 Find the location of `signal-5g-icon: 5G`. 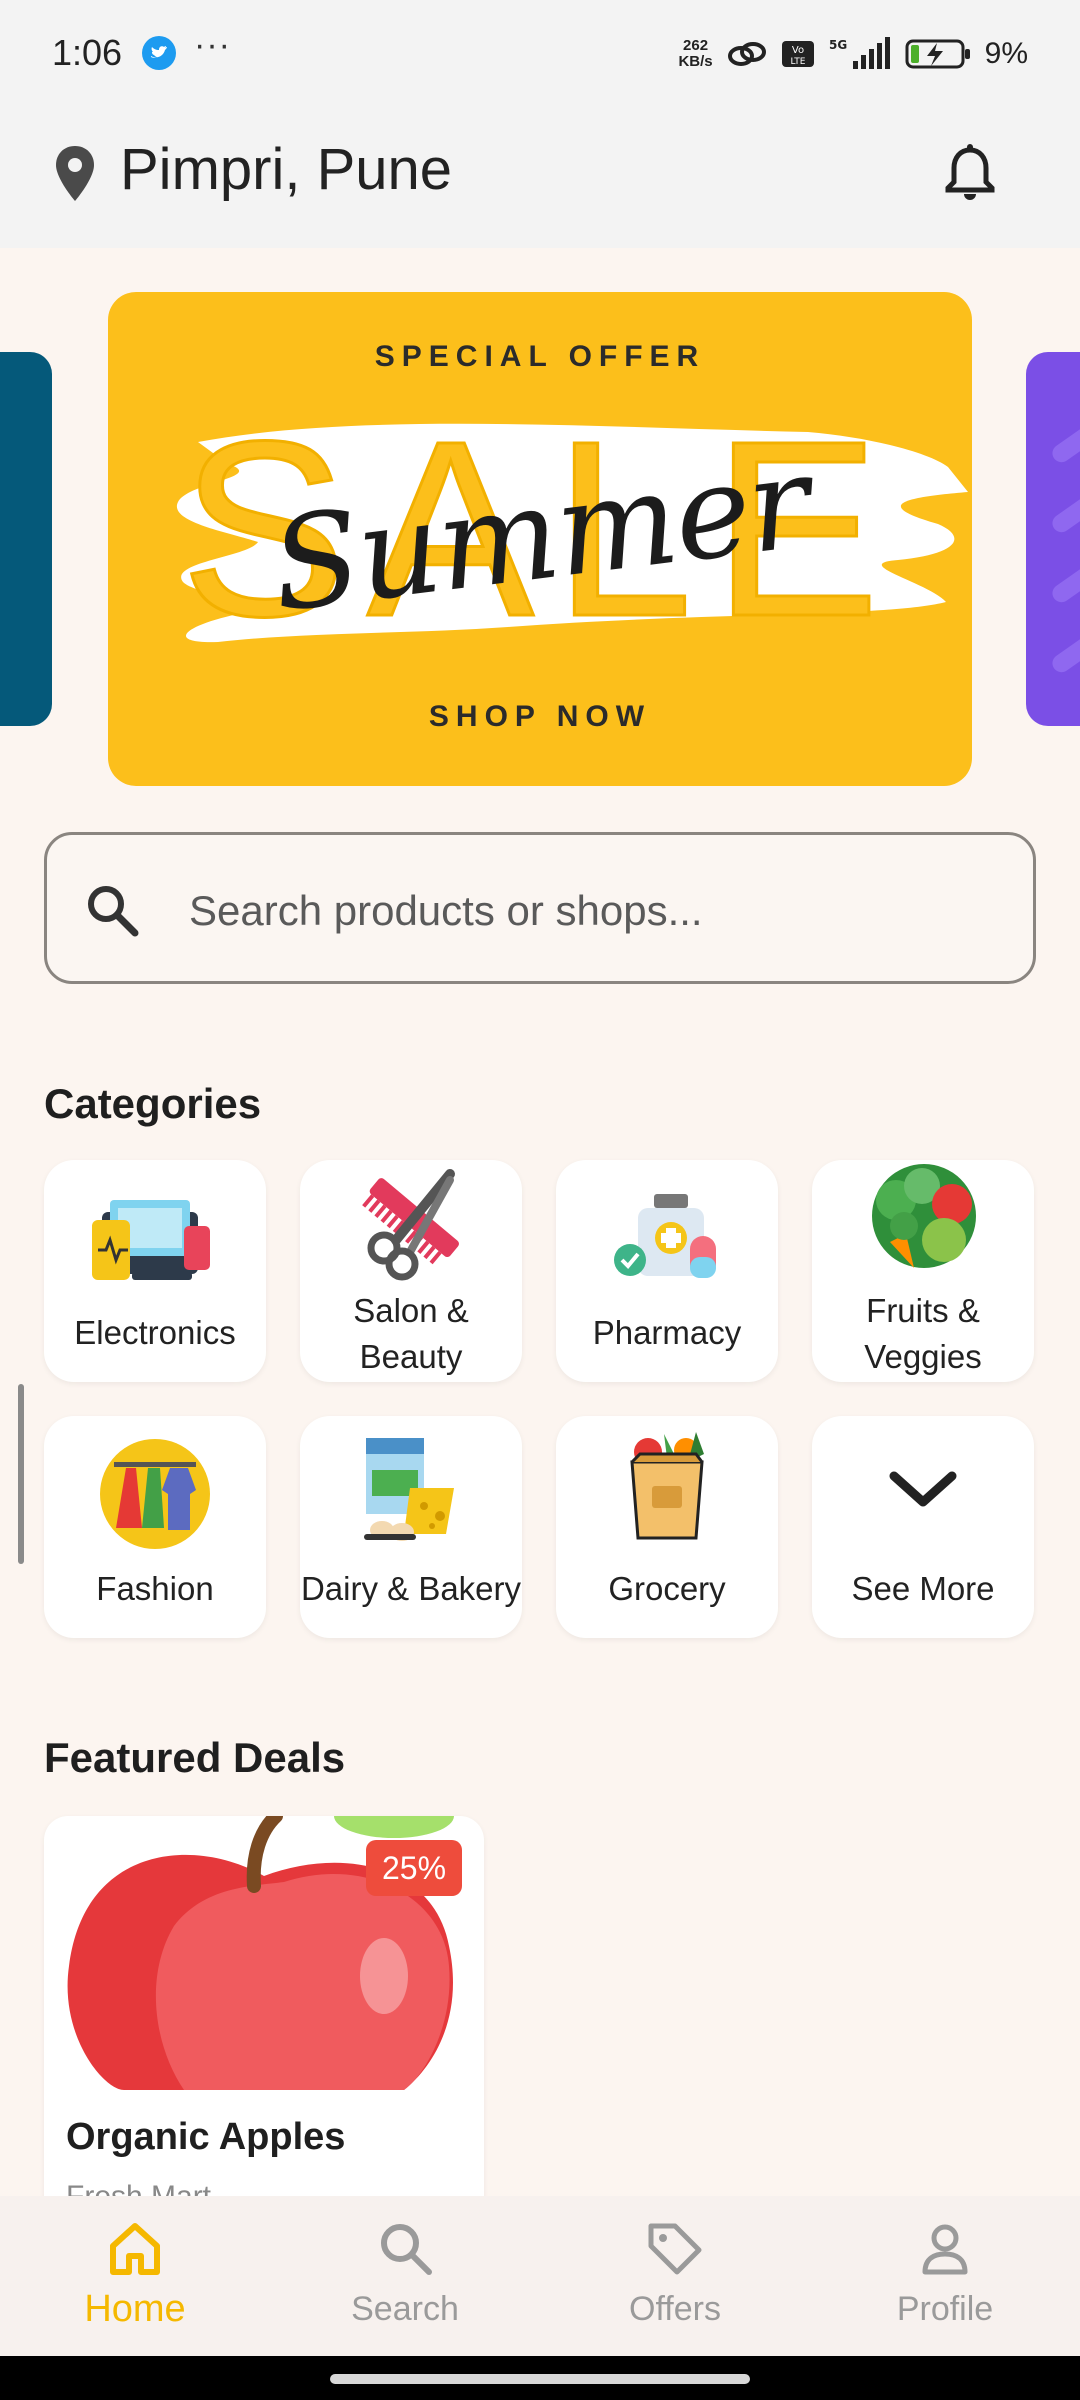

signal-5g-icon: 5G is located at coordinates (859, 53).